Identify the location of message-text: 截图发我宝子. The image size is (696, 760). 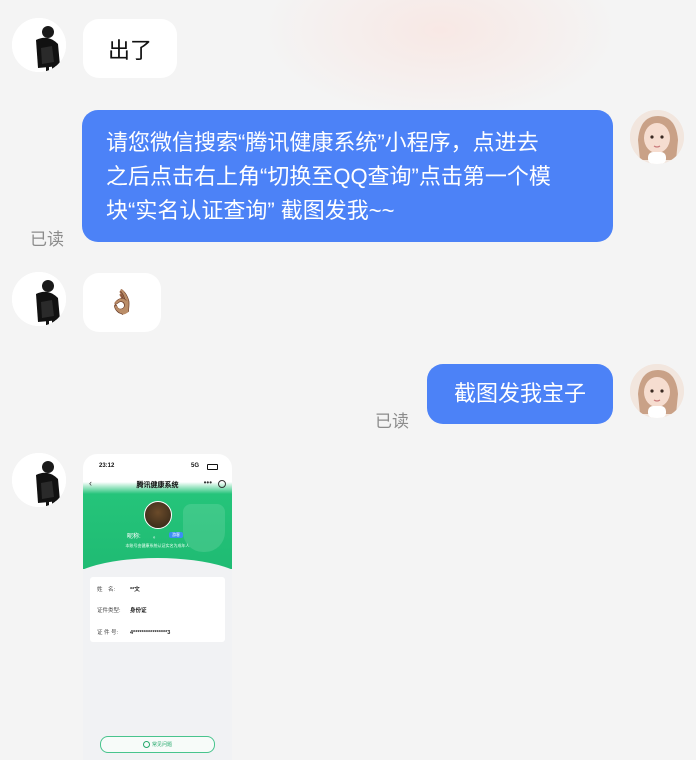
(519, 393).